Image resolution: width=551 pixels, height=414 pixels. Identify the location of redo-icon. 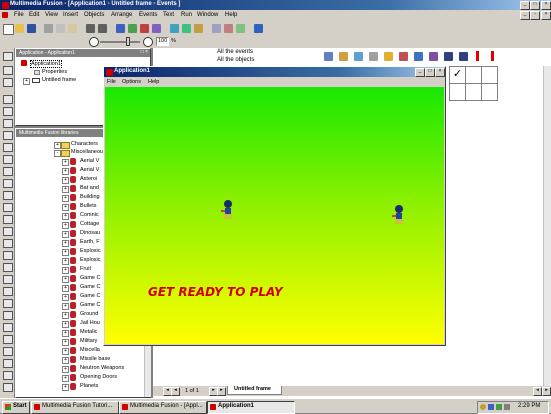
(102, 28).